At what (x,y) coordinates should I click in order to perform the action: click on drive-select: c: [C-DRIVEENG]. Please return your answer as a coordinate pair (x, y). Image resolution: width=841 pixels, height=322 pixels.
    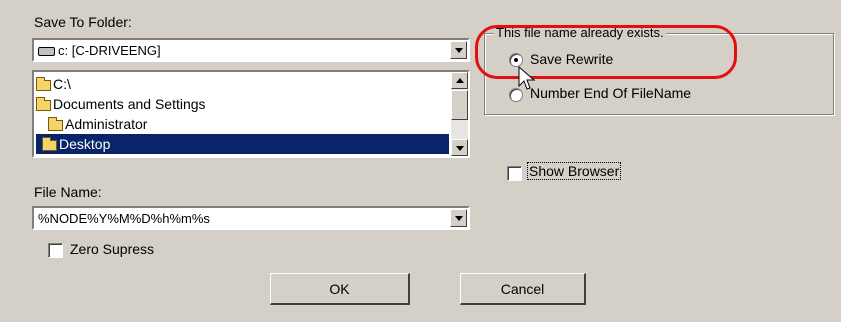
    Looking at the image, I should click on (251, 50).